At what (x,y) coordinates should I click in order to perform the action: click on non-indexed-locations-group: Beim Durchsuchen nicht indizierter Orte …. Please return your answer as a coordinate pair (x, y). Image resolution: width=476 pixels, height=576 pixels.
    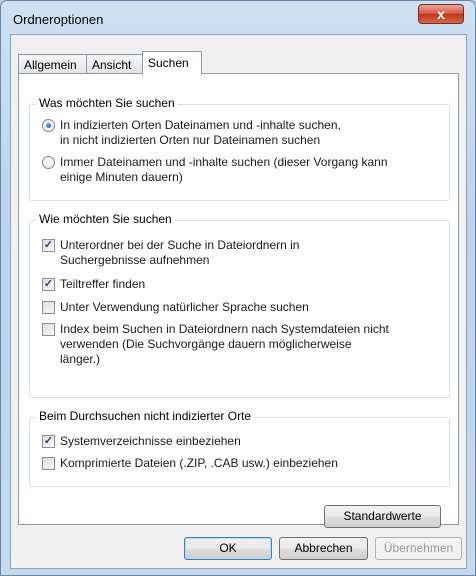
    Looking at the image, I should click on (239, 448).